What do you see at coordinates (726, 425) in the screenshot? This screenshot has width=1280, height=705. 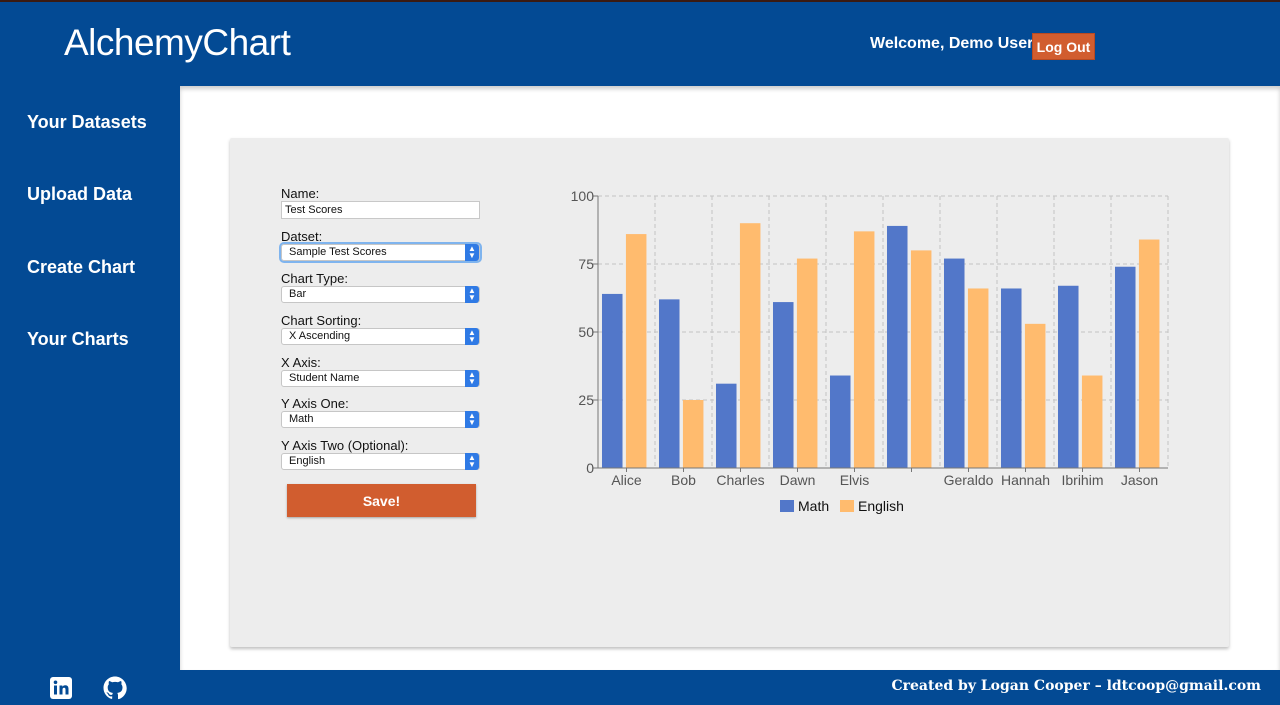 I see `bar-math-charles` at bounding box center [726, 425].